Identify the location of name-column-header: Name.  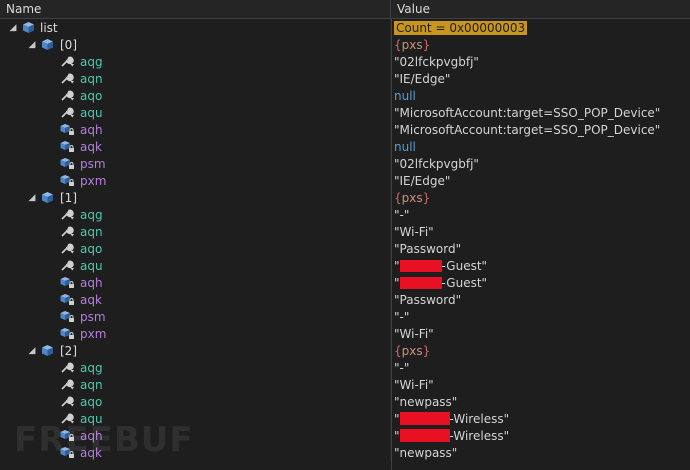
(195, 9).